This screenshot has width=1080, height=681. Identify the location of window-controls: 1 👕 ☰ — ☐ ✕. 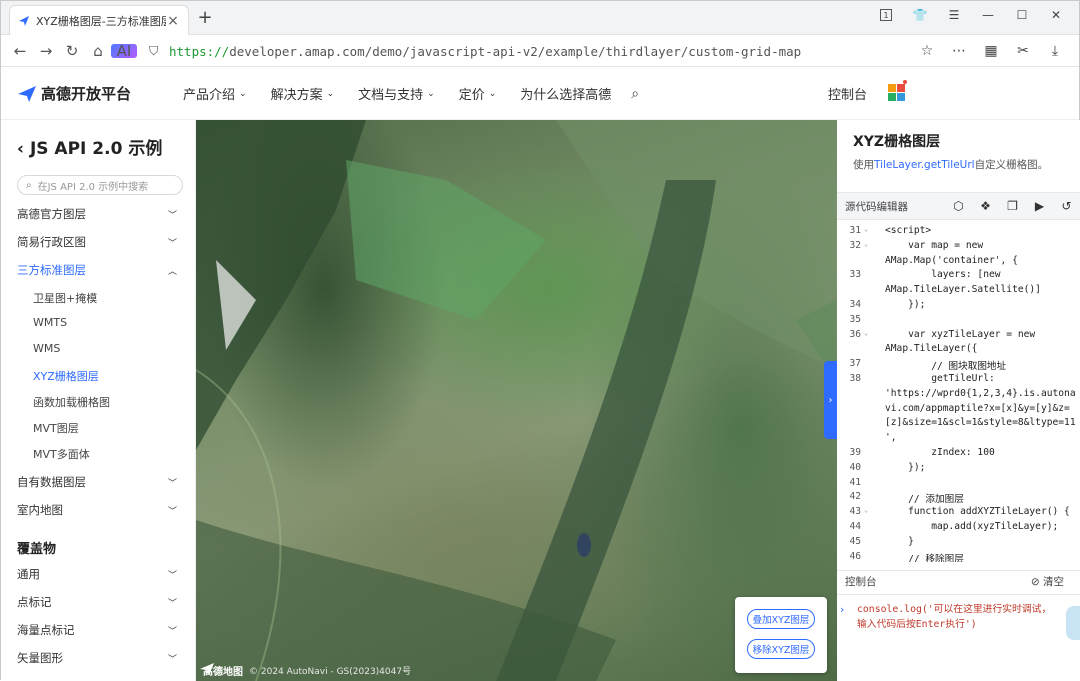
(971, 15).